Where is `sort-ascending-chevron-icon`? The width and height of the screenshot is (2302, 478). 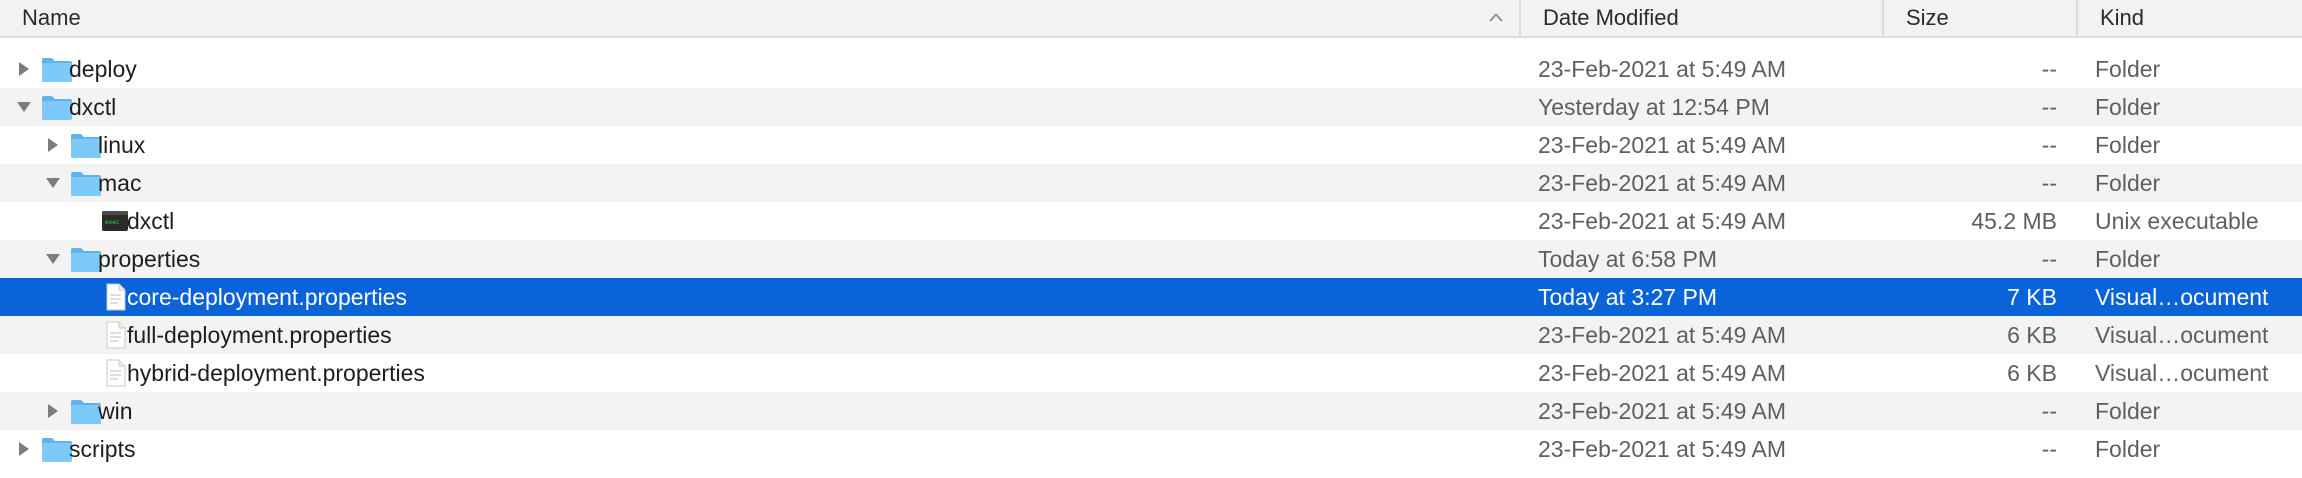 sort-ascending-chevron-icon is located at coordinates (1496, 17).